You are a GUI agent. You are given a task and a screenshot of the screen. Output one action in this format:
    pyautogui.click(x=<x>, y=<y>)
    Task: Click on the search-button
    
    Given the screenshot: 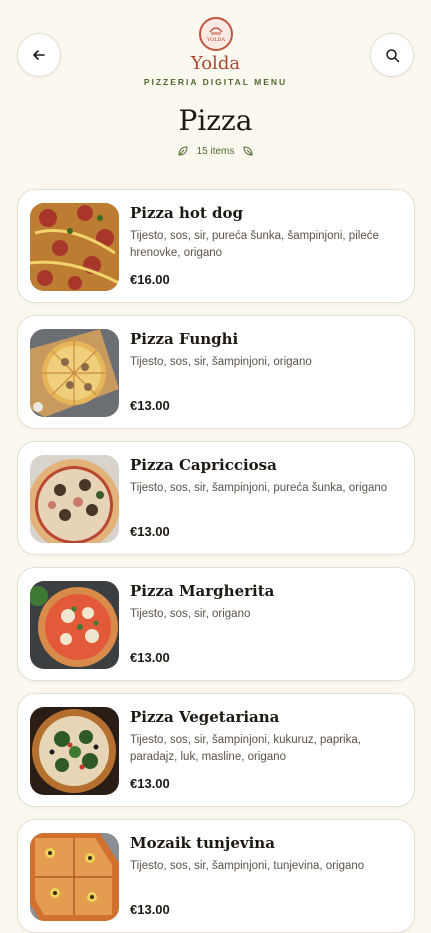 What is the action you would take?
    pyautogui.click(x=392, y=55)
    